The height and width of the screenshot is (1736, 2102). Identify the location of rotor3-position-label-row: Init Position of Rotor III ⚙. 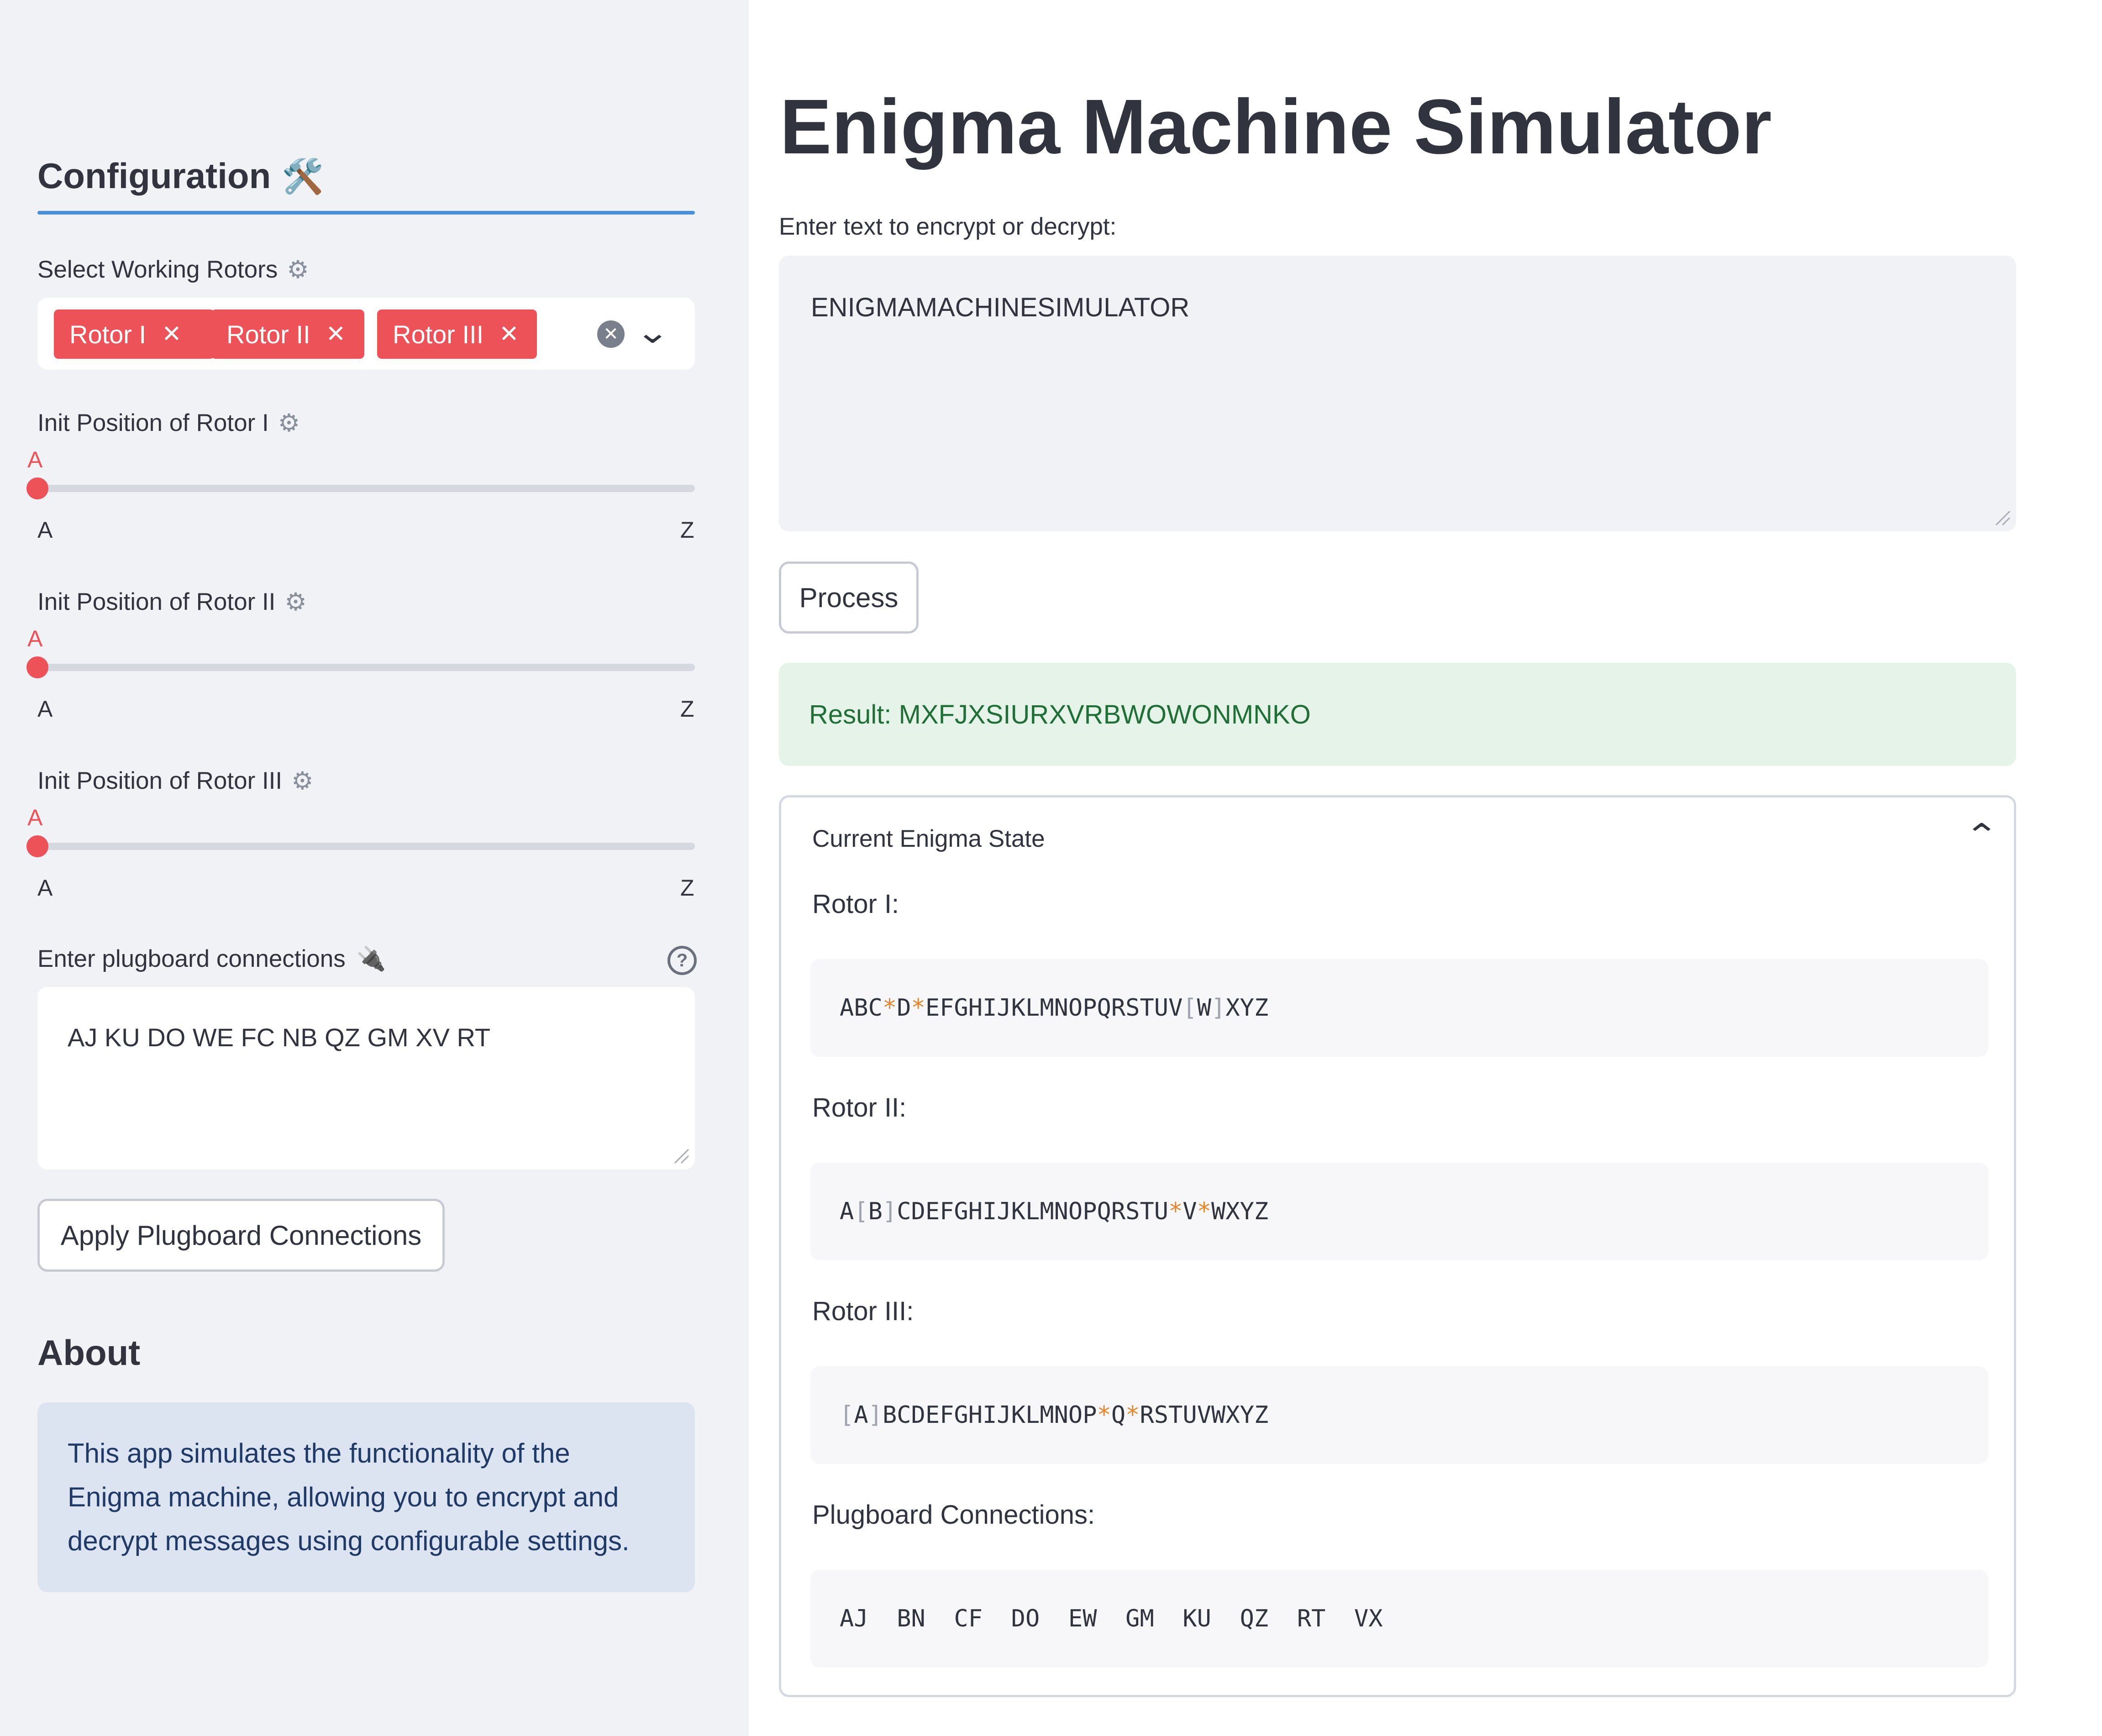
(177, 781).